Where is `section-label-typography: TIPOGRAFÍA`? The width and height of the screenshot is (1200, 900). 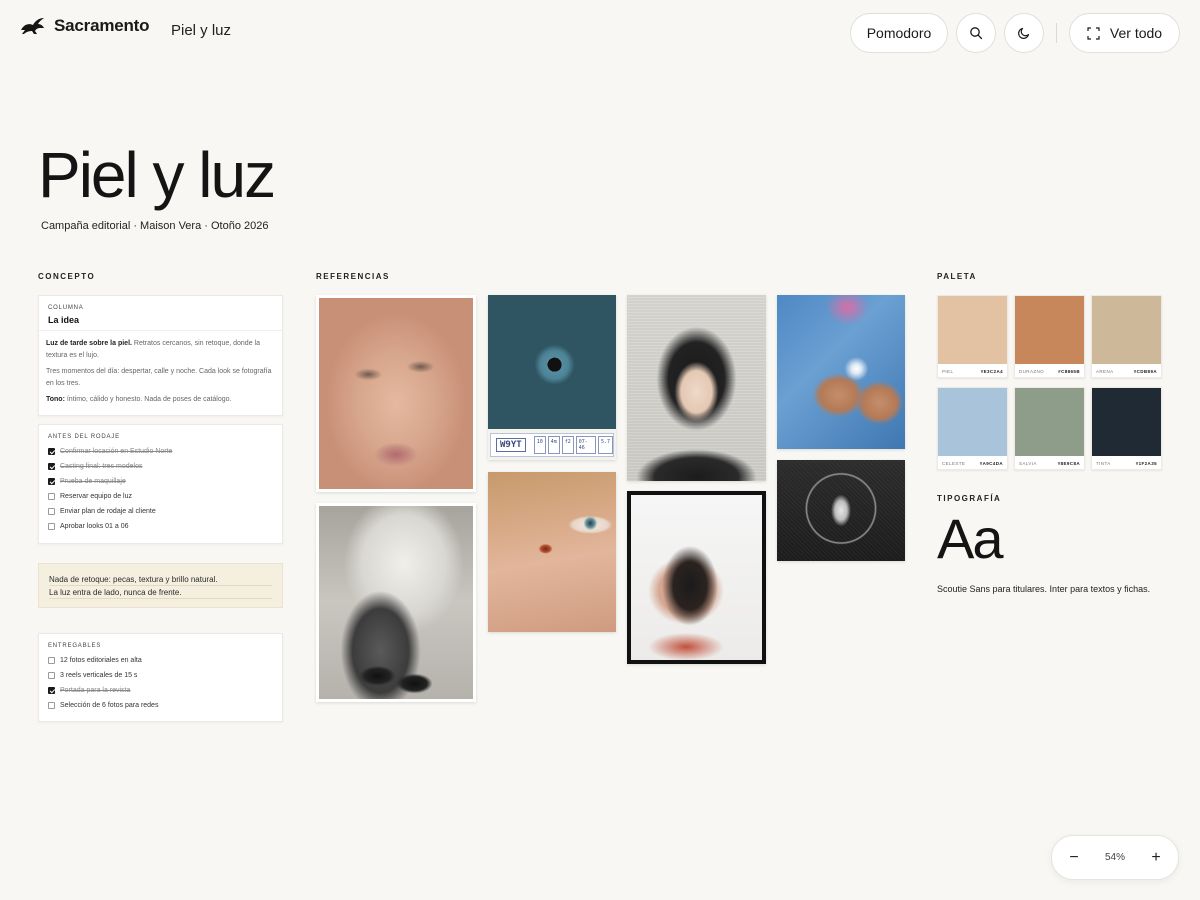 section-label-typography: TIPOGRAFÍA is located at coordinates (969, 498).